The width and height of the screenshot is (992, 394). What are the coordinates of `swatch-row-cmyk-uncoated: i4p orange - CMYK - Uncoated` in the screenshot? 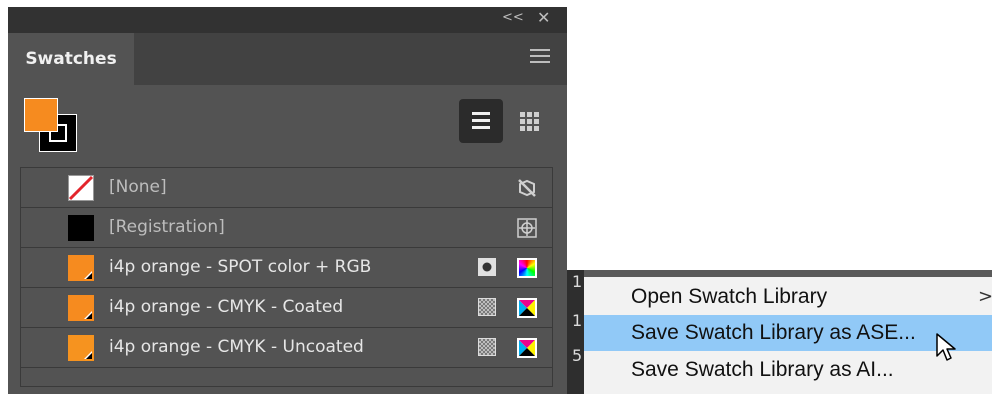 It's located at (286, 348).